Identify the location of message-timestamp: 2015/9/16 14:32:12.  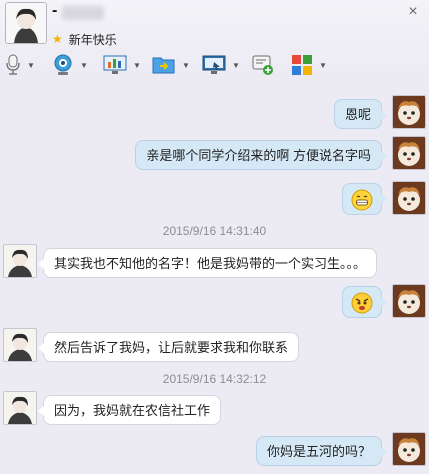
(214, 379).